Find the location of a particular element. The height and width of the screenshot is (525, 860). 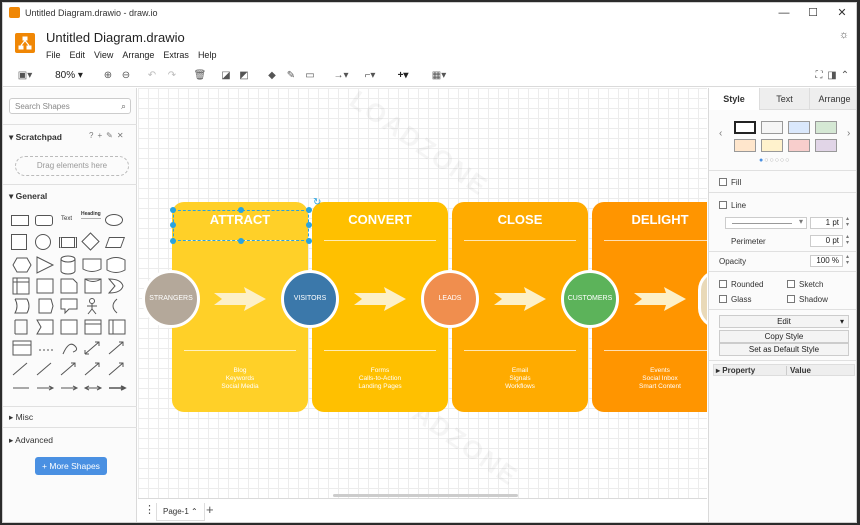

rounded-checkbox is located at coordinates (723, 284).